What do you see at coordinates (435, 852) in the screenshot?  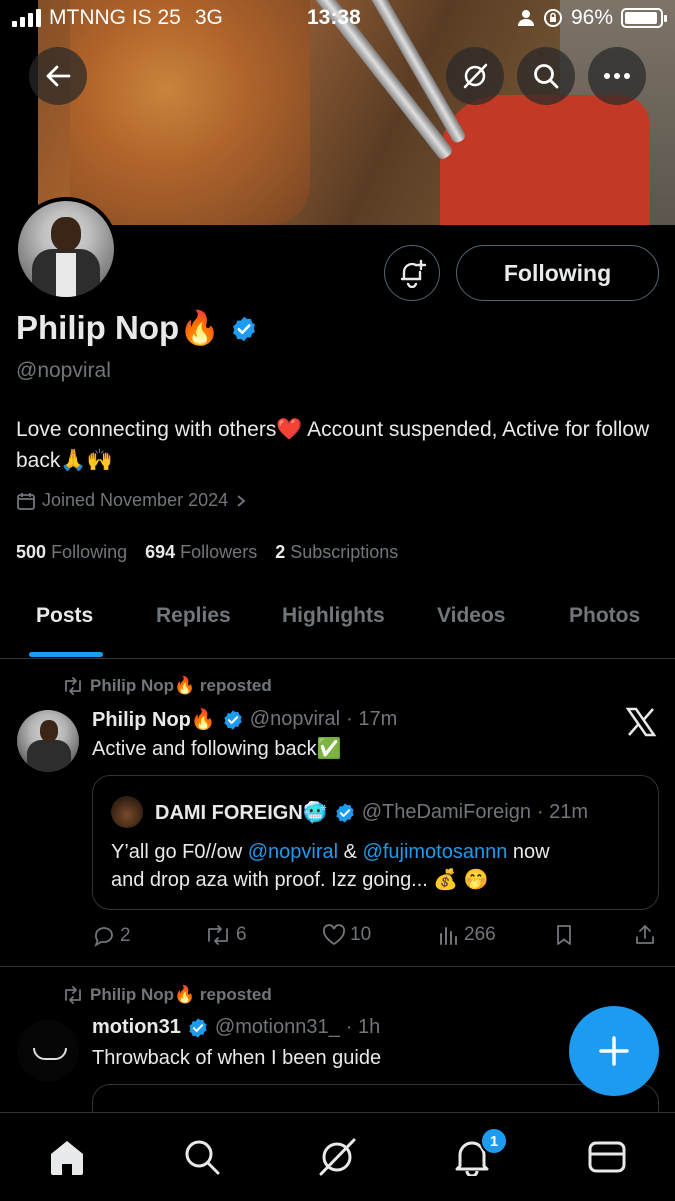 I see `mention-link: @fujimotosannn` at bounding box center [435, 852].